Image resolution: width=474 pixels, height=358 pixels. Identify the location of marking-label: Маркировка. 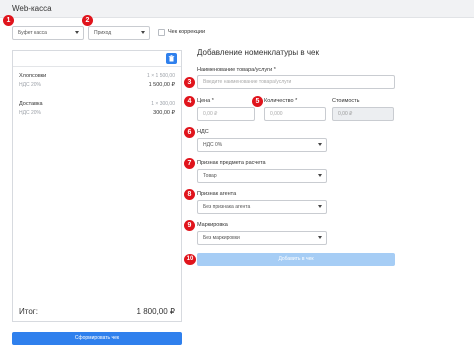
(212, 225).